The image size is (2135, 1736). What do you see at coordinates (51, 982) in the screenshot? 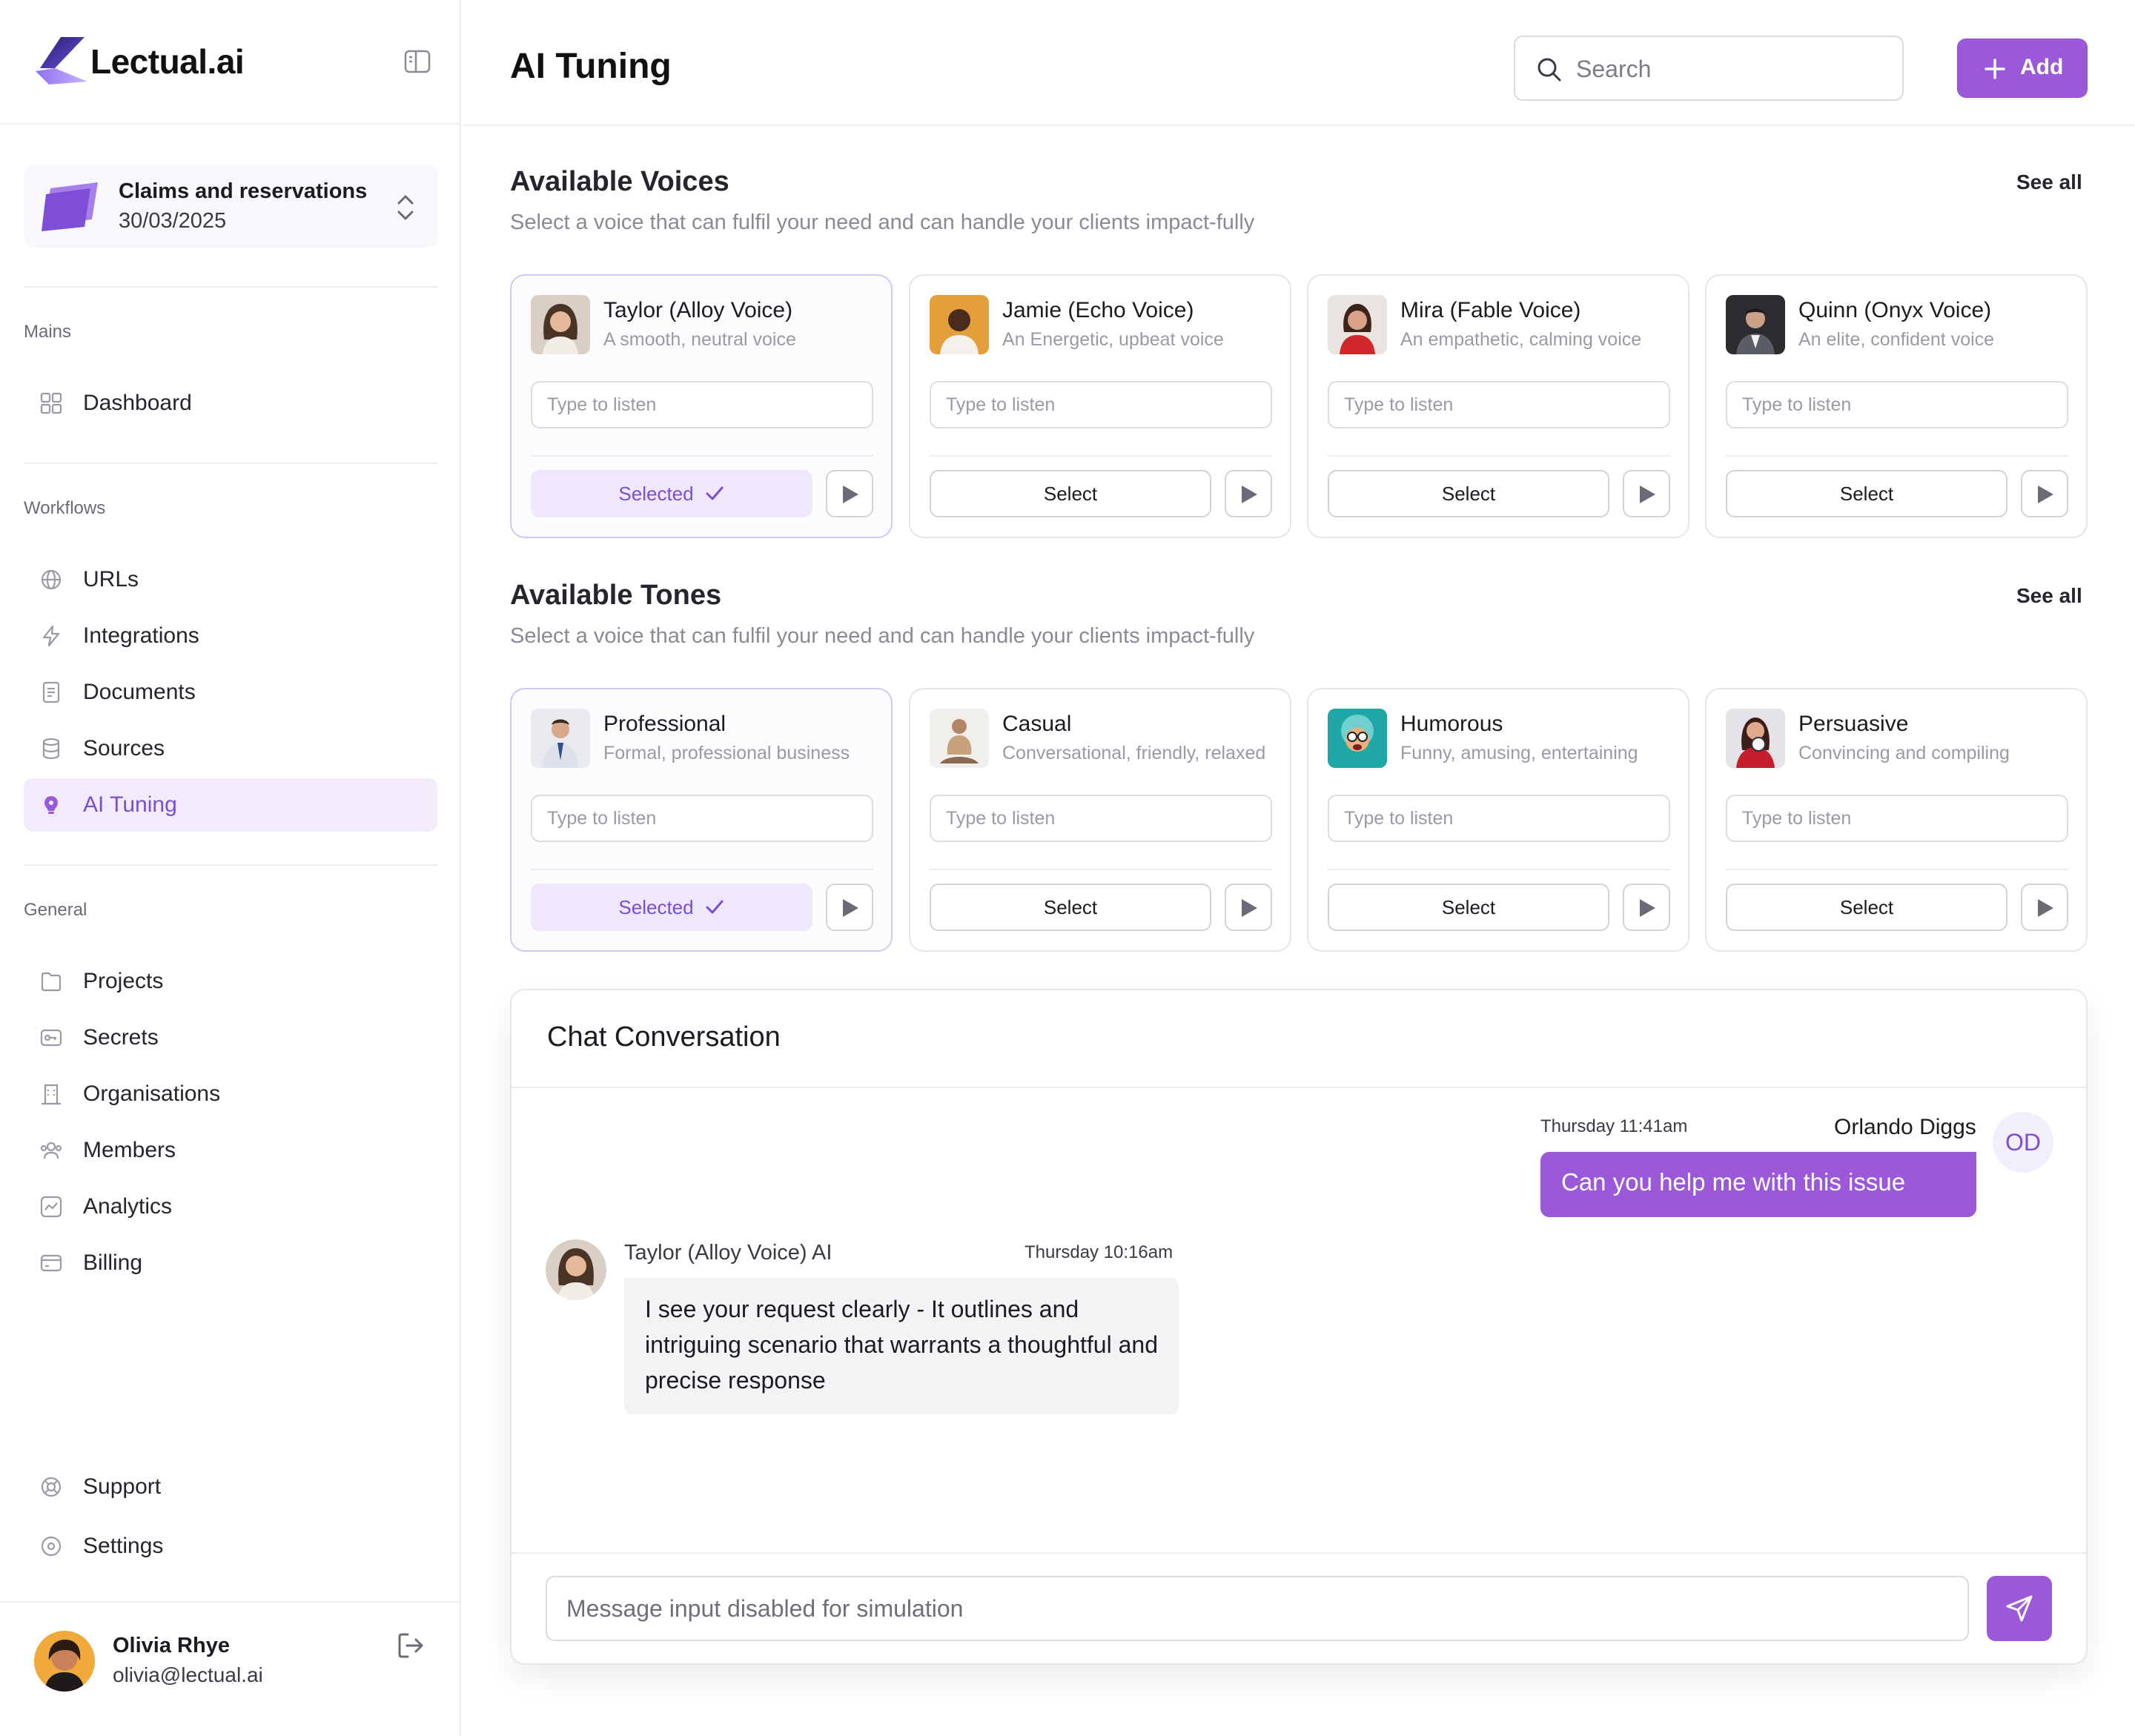
I see `folder-icon` at bounding box center [51, 982].